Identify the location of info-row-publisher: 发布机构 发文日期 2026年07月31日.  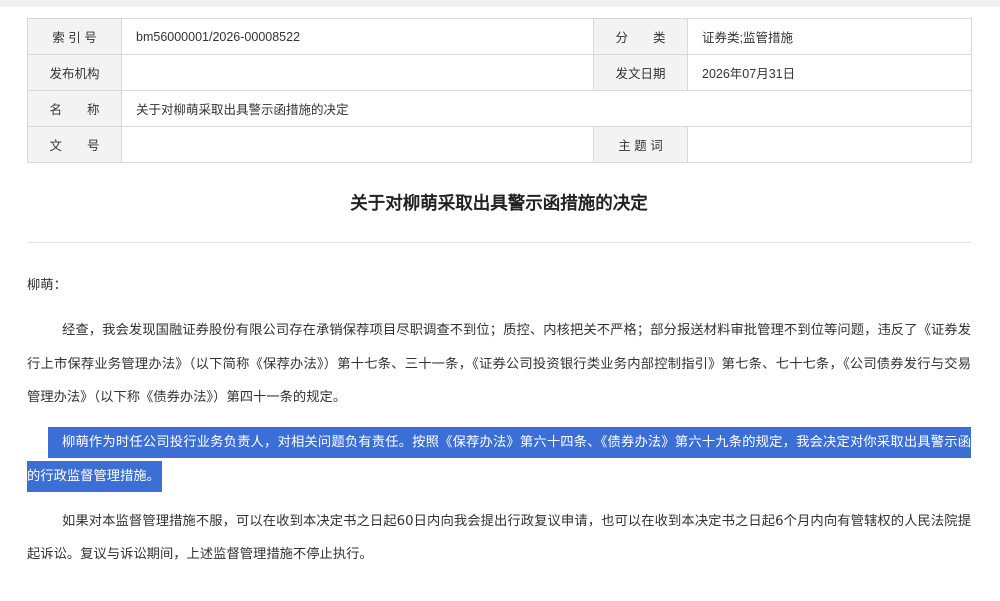
(499, 72).